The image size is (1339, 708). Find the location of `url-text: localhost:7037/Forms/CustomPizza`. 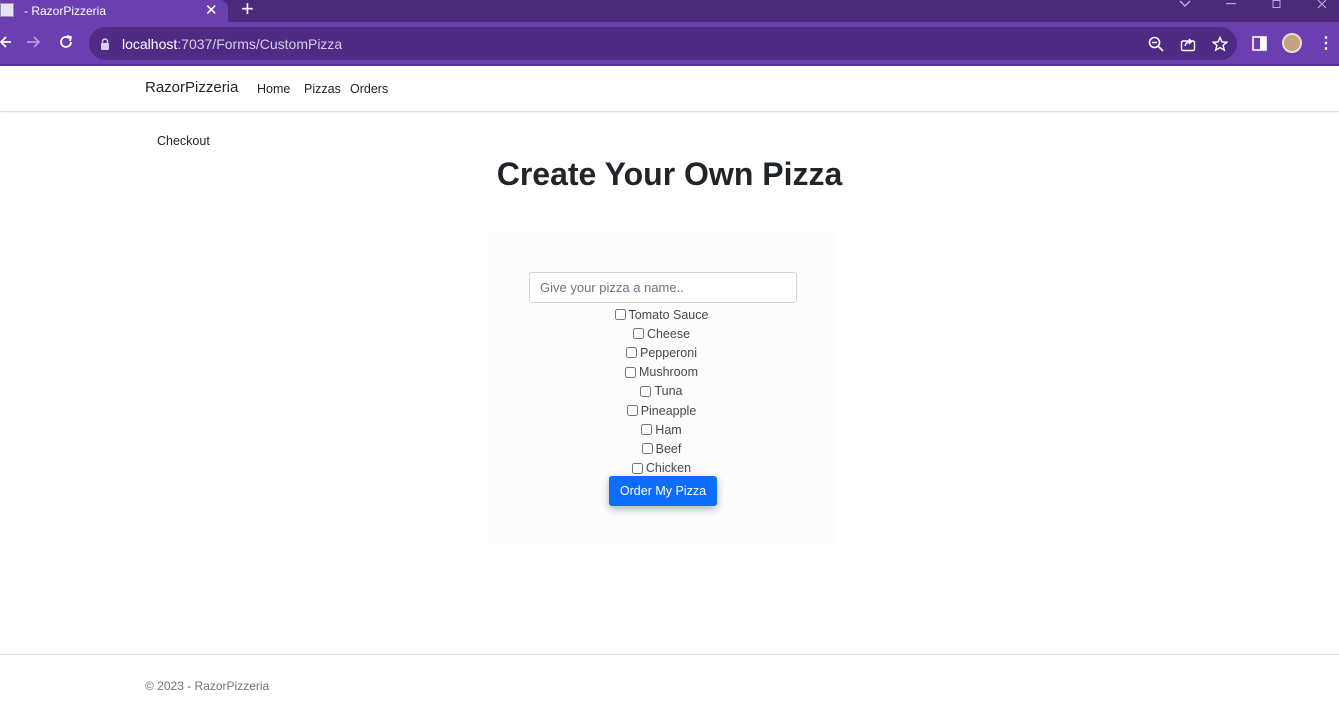

url-text: localhost:7037/Forms/CustomPizza is located at coordinates (232, 44).